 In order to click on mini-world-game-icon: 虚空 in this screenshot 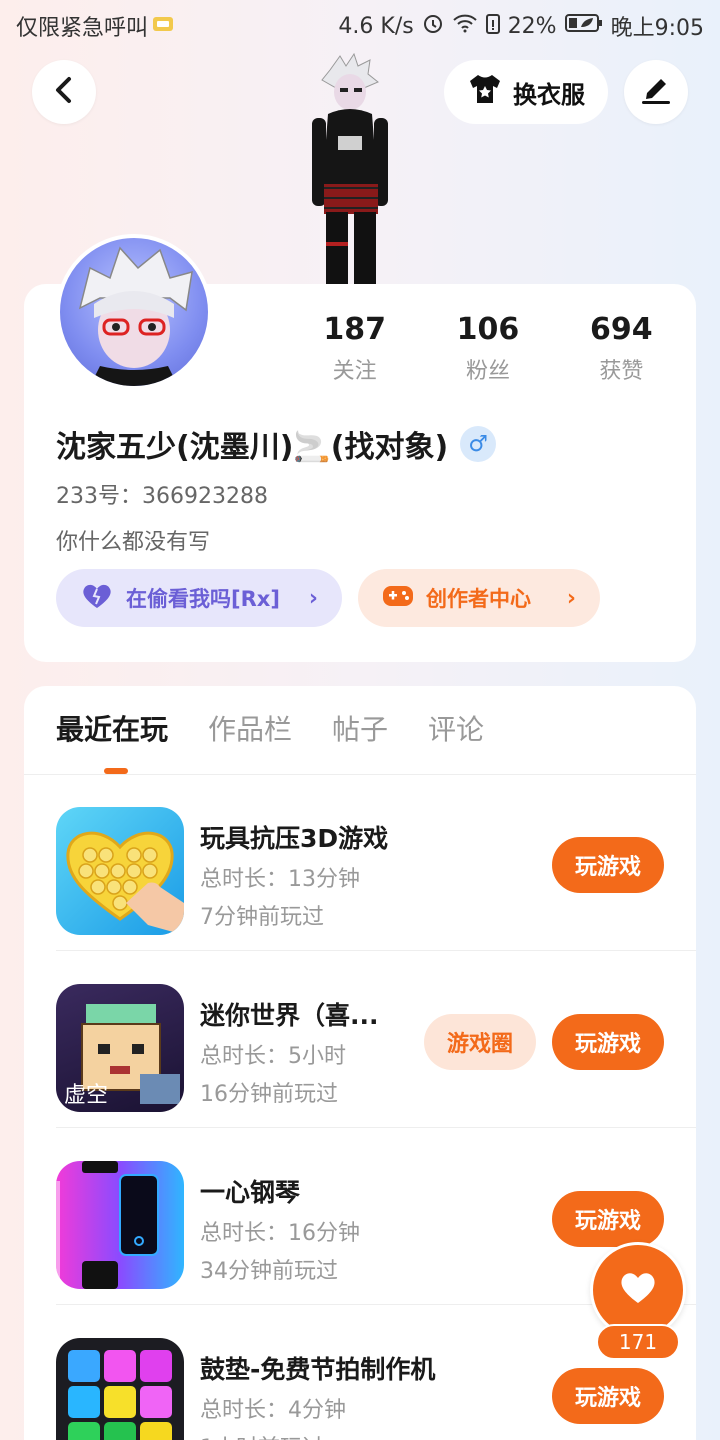, I will do `click(120, 1048)`.